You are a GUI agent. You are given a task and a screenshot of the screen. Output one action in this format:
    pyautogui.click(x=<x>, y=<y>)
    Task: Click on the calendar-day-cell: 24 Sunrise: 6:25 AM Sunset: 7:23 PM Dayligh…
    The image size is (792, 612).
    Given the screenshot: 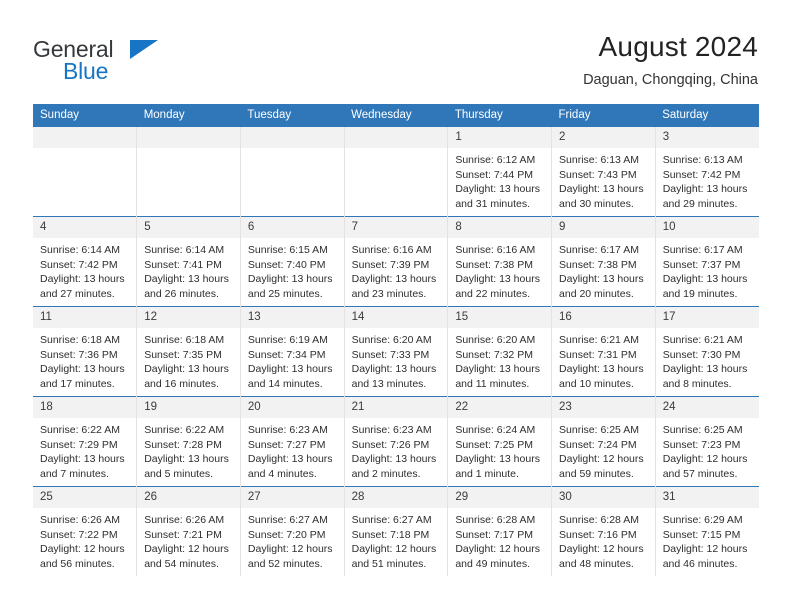 What is the action you would take?
    pyautogui.click(x=707, y=441)
    